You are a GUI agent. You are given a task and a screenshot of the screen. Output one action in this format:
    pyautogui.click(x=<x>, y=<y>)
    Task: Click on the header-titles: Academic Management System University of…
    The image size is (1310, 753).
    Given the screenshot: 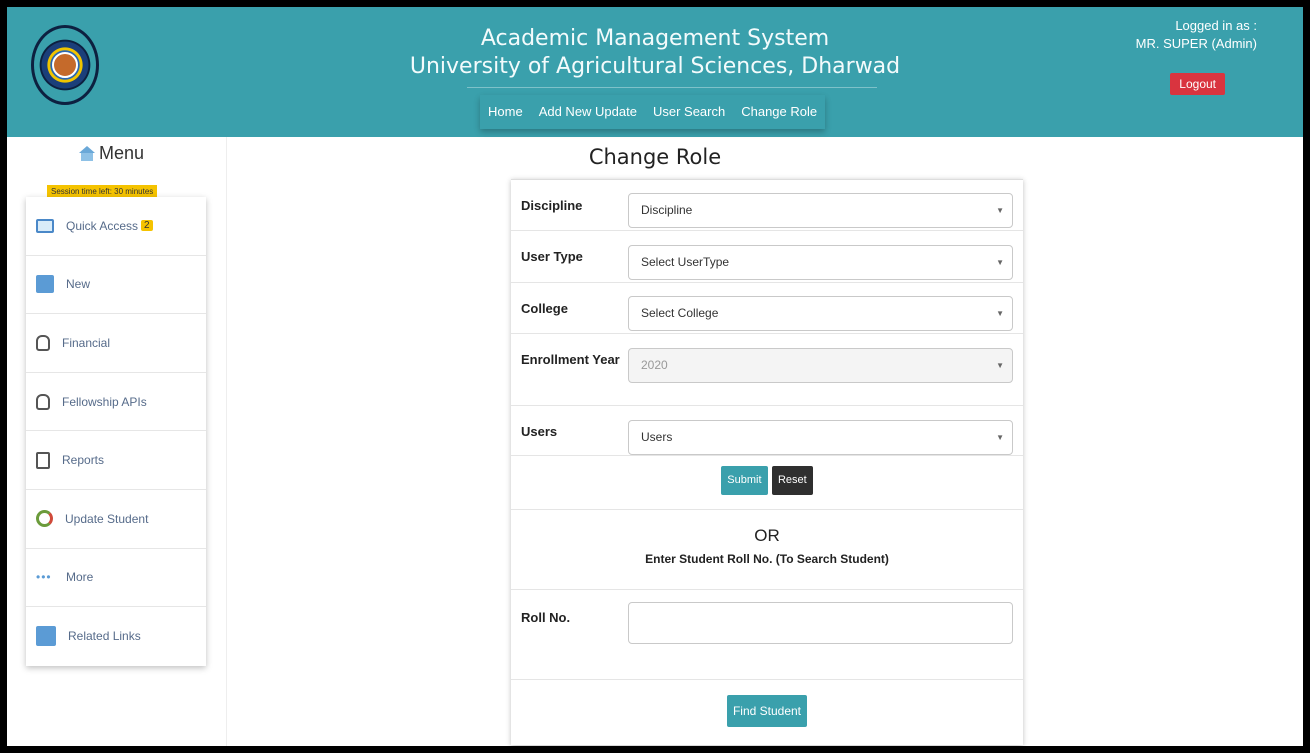 What is the action you would take?
    pyautogui.click(x=655, y=53)
    